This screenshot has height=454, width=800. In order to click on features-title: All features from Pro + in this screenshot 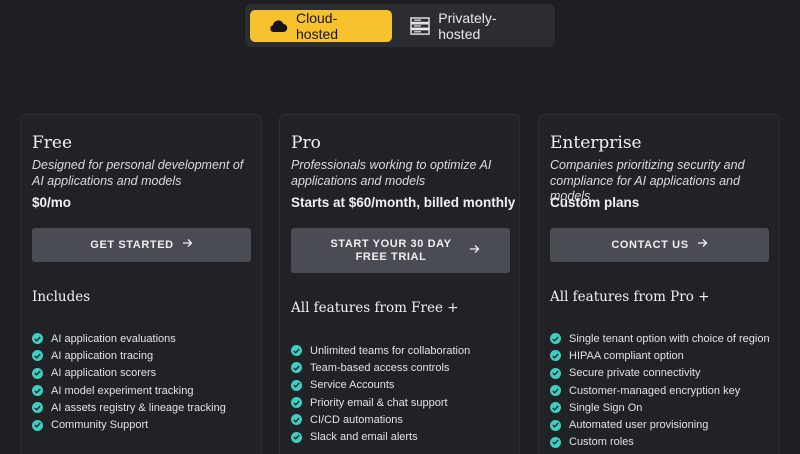, I will do `click(630, 297)`.